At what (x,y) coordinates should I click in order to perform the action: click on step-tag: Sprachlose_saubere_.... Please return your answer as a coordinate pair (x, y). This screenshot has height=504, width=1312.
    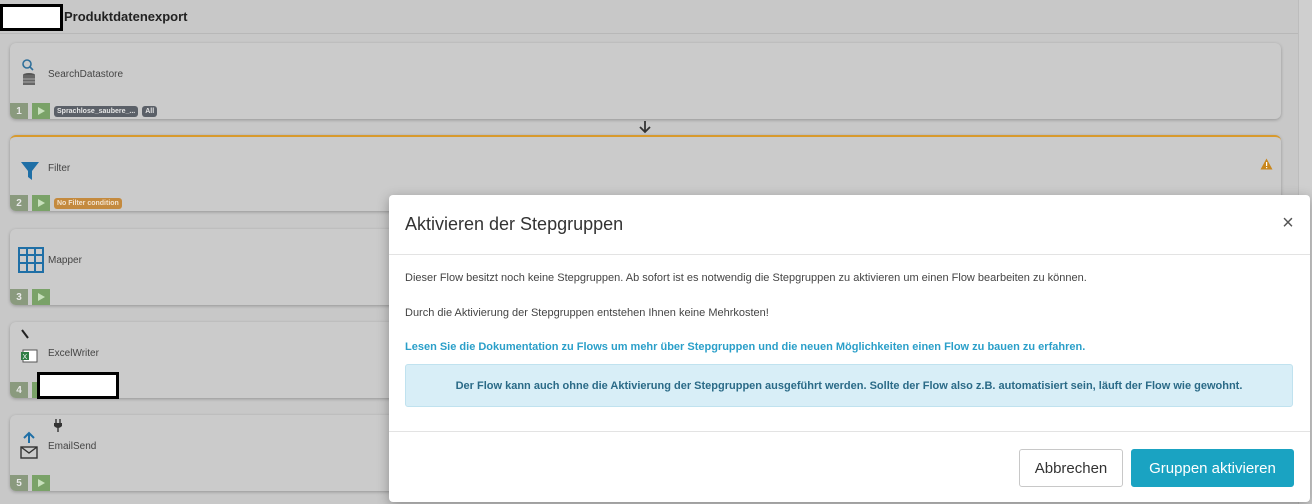
    Looking at the image, I should click on (96, 111).